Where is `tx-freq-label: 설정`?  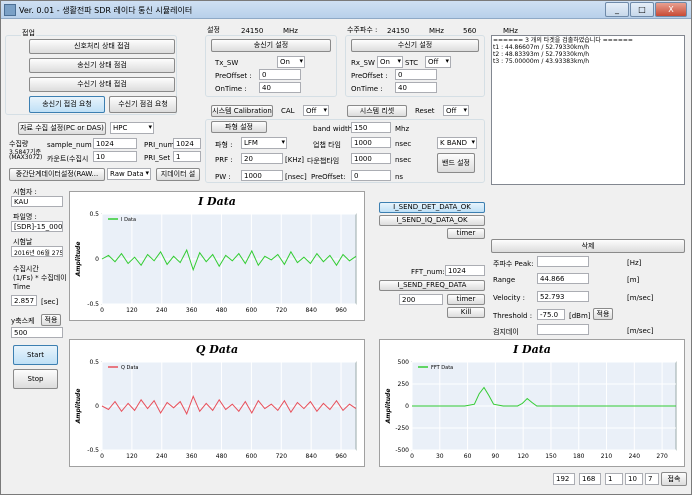 tx-freq-label: 설정 is located at coordinates (213, 30).